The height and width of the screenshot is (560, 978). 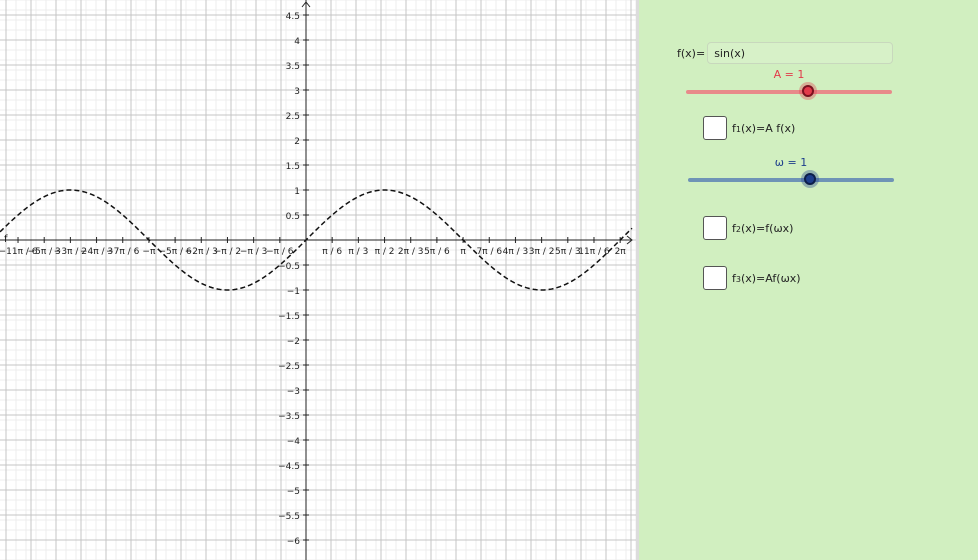 I want to click on slider-omega-knob, so click(x=810, y=179).